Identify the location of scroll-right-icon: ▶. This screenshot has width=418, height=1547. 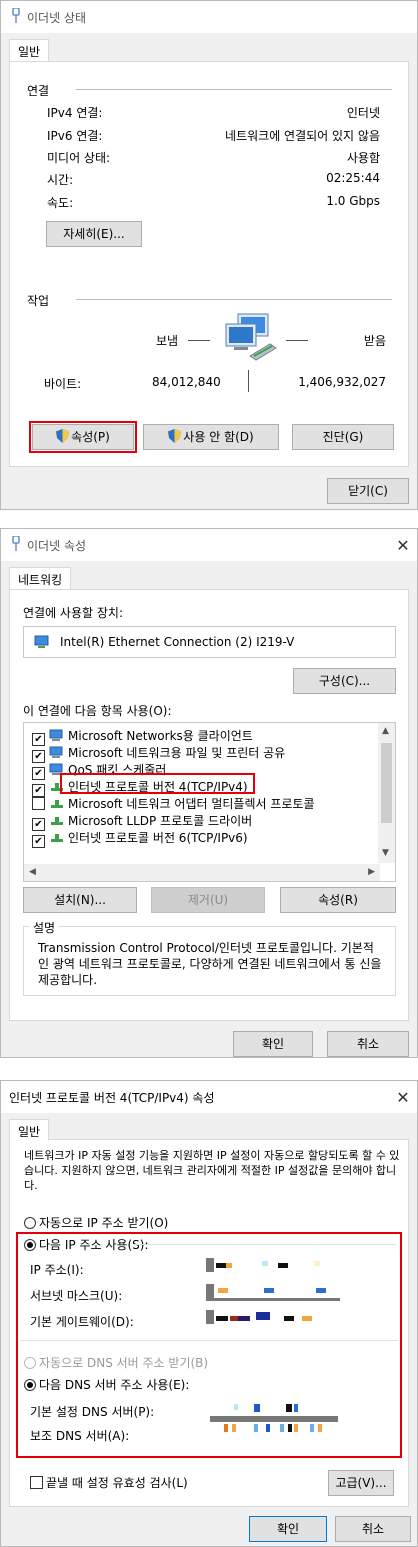
(371, 872).